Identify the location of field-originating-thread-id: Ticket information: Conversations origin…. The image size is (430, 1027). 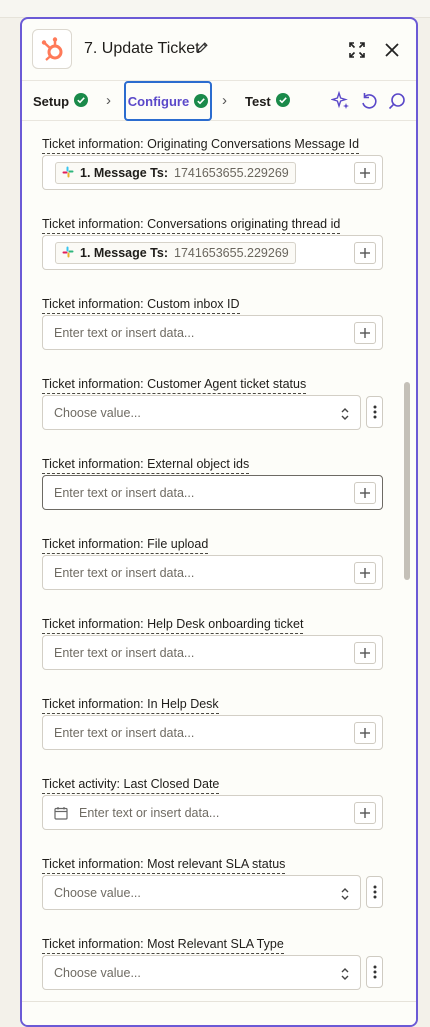
(213, 242).